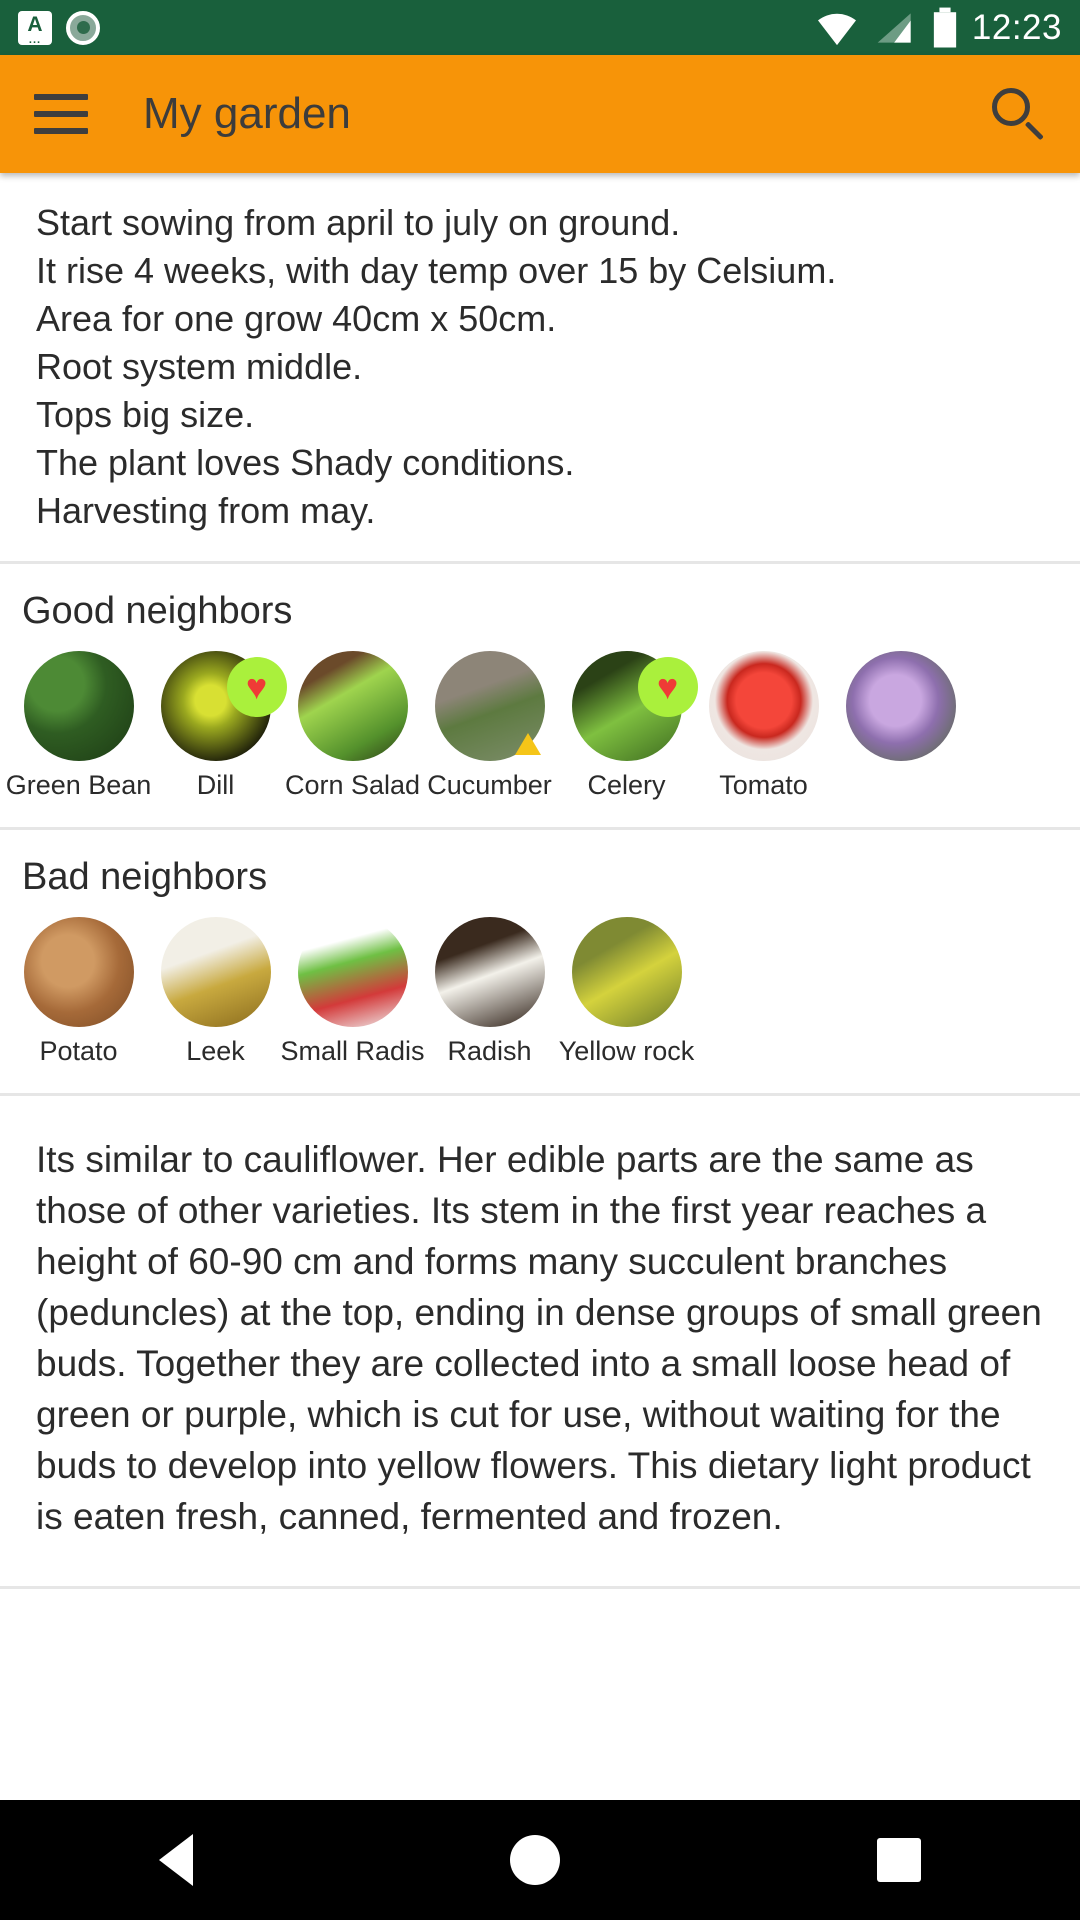  What do you see at coordinates (540, 27) in the screenshot?
I see `status-bar: A ... 12:23` at bounding box center [540, 27].